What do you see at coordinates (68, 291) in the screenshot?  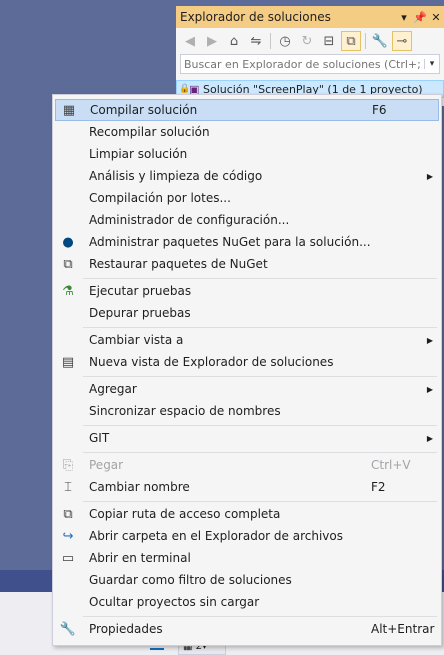 I see `run-tests-icon: ⚗` at bounding box center [68, 291].